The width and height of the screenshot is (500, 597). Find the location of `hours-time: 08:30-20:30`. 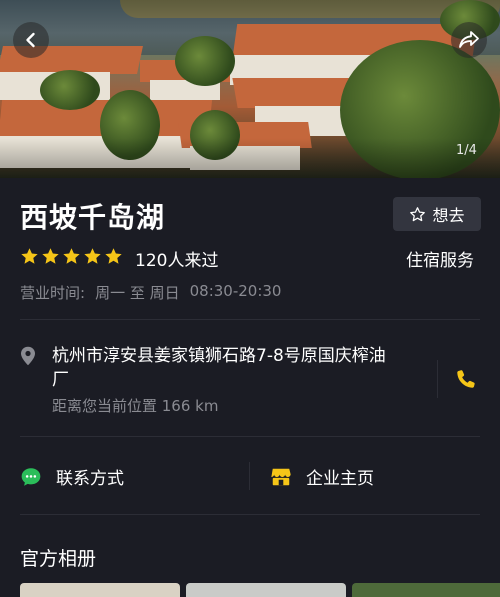

hours-time: 08:30-20:30 is located at coordinates (235, 291).